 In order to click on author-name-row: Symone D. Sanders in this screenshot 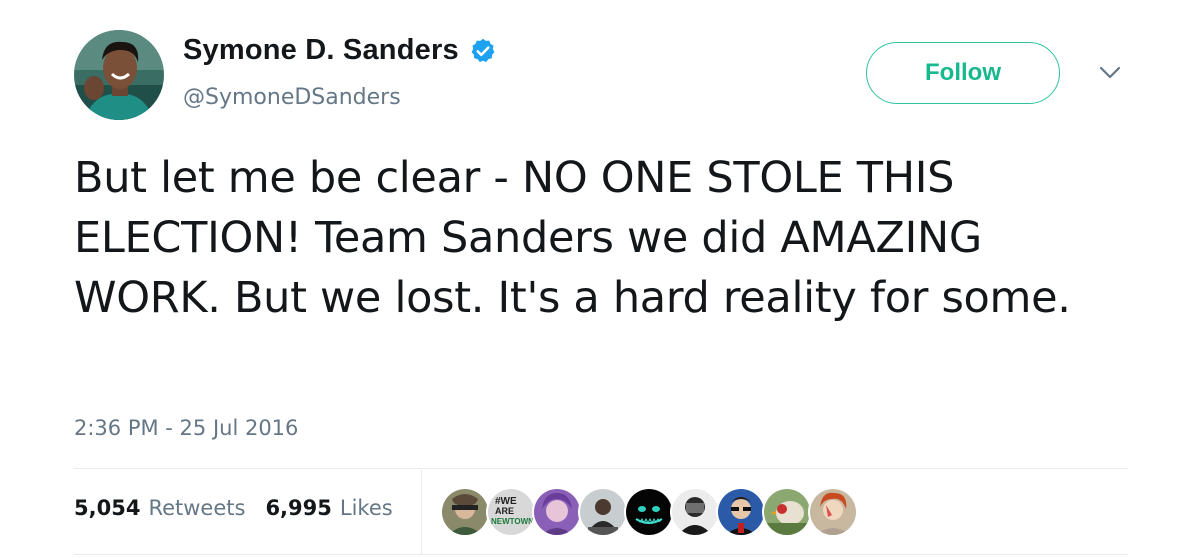, I will do `click(340, 50)`.